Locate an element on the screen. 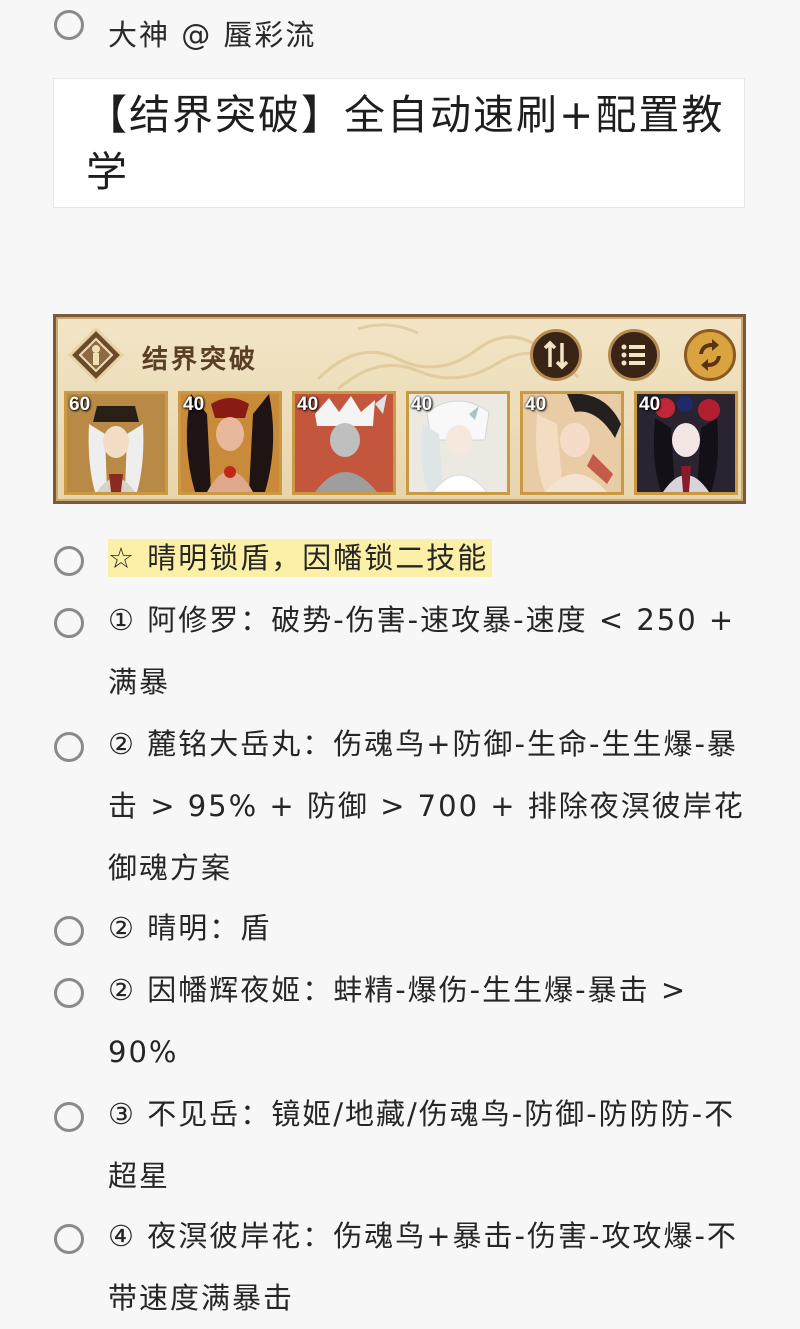 The image size is (800, 1329). list-item: ③ 不见岳：镜姬/地藏/伤魂鸟-防御-防防防-不超星 is located at coordinates (400, 1158).